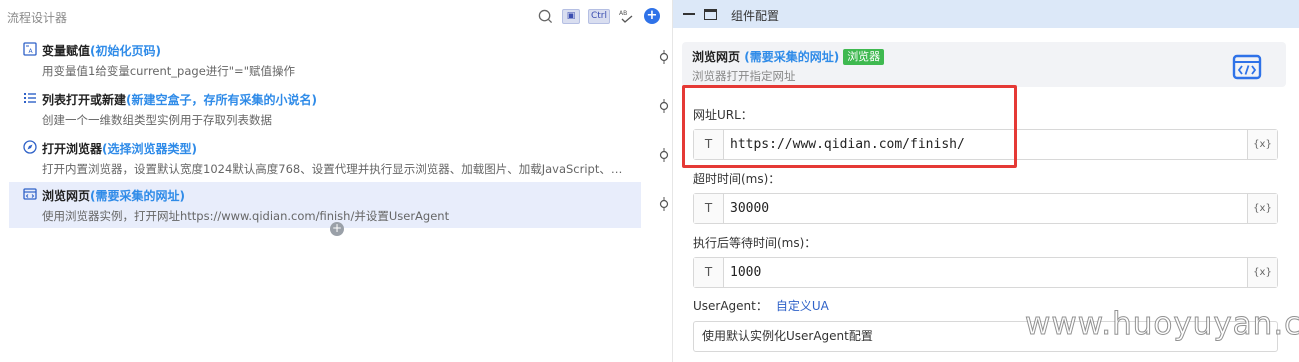 The image size is (1299, 362). Describe the element at coordinates (802, 306) in the screenshot. I see `custom-ua-link: 自定义UA` at that location.